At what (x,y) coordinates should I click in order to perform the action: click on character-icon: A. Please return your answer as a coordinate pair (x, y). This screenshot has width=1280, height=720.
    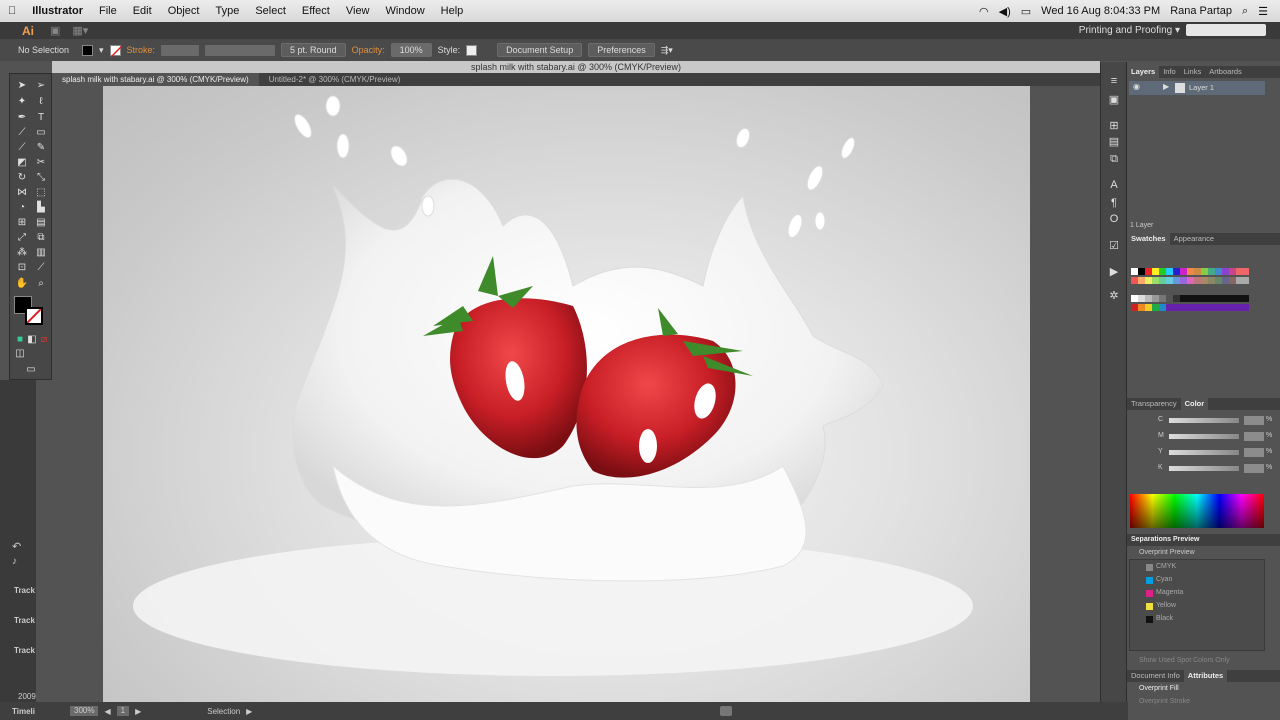
    Looking at the image, I should click on (1114, 185).